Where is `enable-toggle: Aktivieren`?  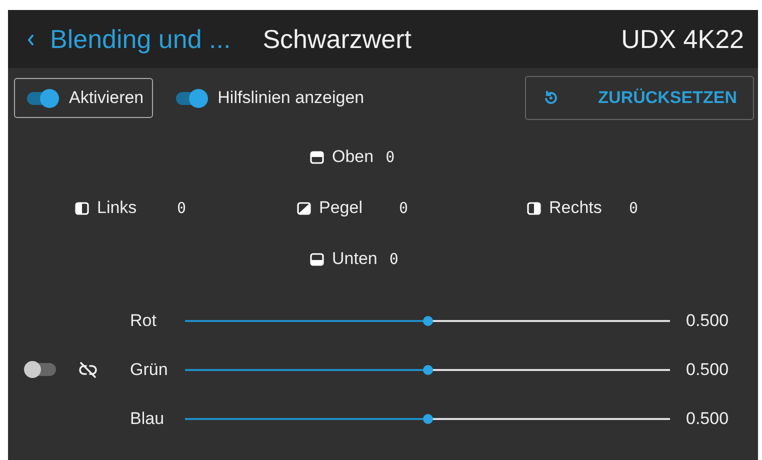 enable-toggle: Aktivieren is located at coordinates (83, 98).